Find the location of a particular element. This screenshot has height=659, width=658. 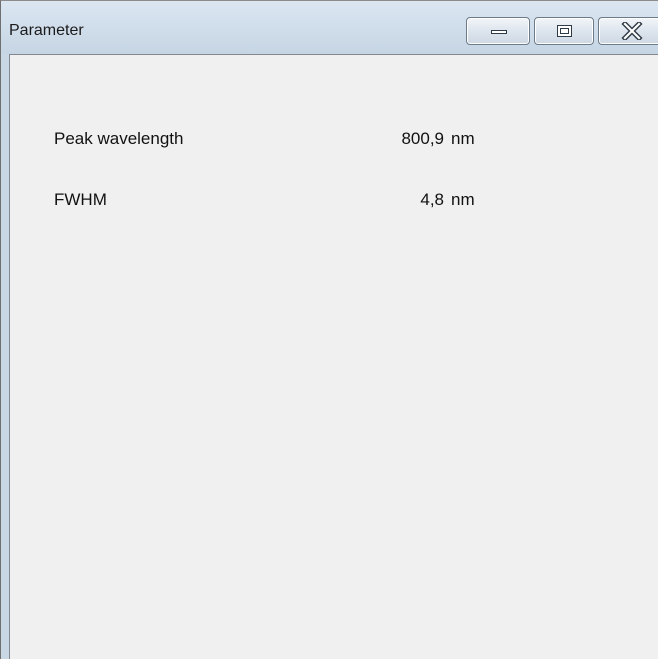

maximize-icon is located at coordinates (564, 31).